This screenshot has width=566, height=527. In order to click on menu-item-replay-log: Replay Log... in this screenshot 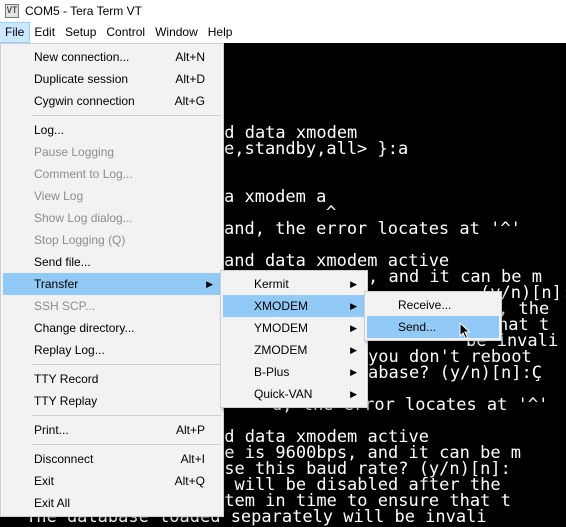, I will do `click(112, 350)`.